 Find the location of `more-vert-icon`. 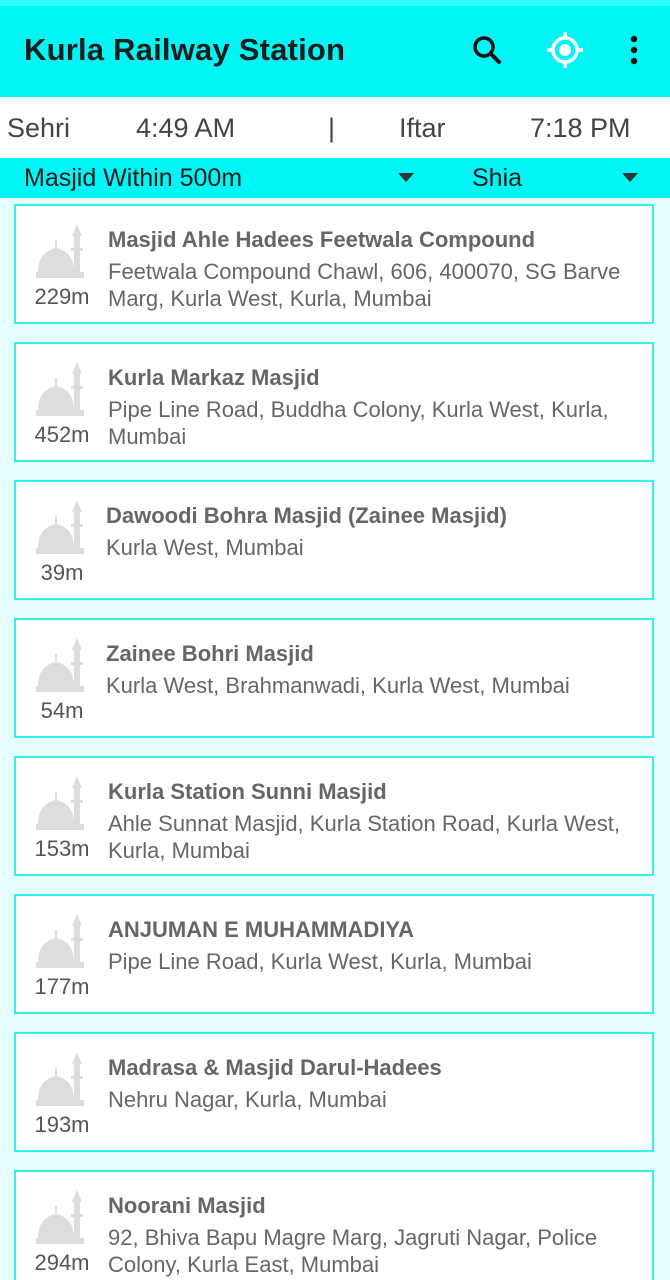

more-vert-icon is located at coordinates (634, 50).